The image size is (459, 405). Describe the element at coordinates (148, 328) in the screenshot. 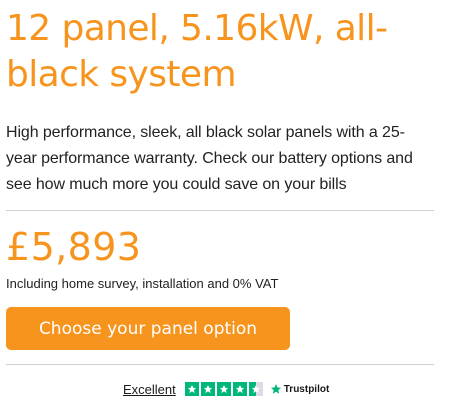

I see `choose-panel-option-button: Choose your panel option` at that location.